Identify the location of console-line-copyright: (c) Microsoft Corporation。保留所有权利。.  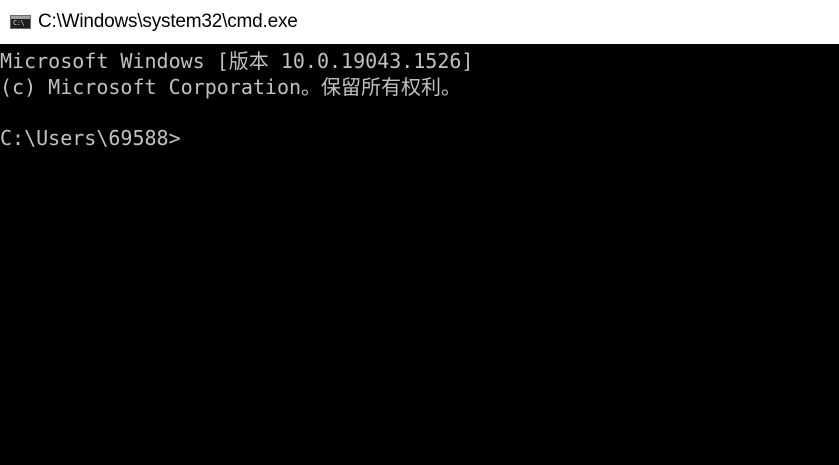
(231, 87).